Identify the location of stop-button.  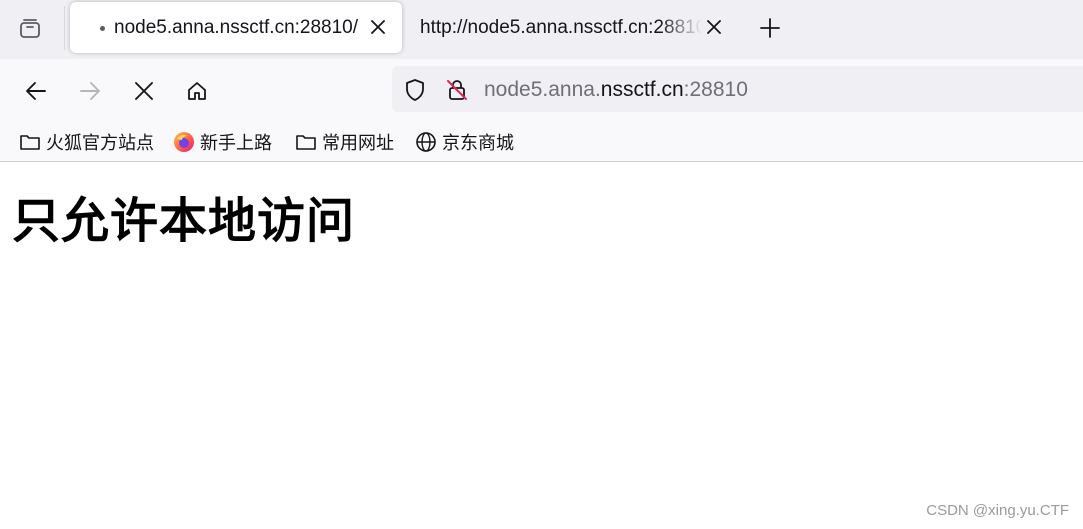
(144, 91).